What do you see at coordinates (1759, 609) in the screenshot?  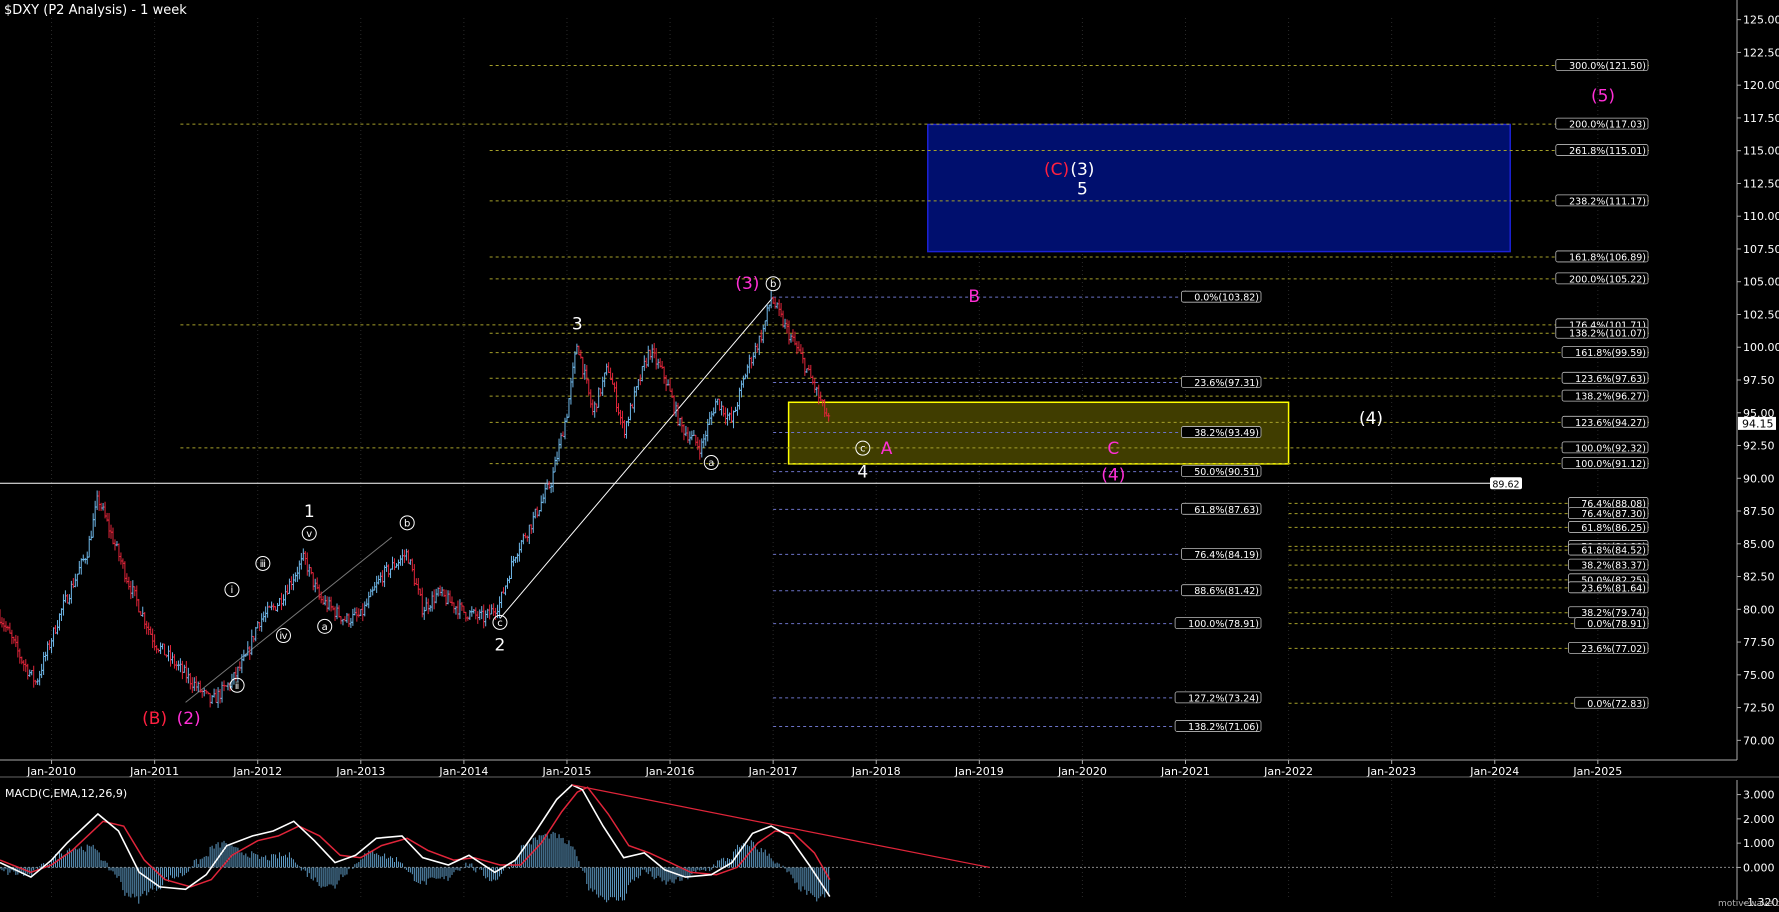 I see `price-tick-label: 80.00` at bounding box center [1759, 609].